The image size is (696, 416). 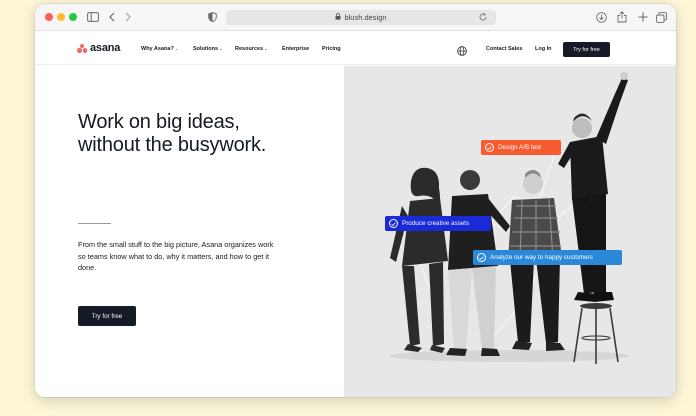 I want to click on shield-icon, so click(x=212, y=17).